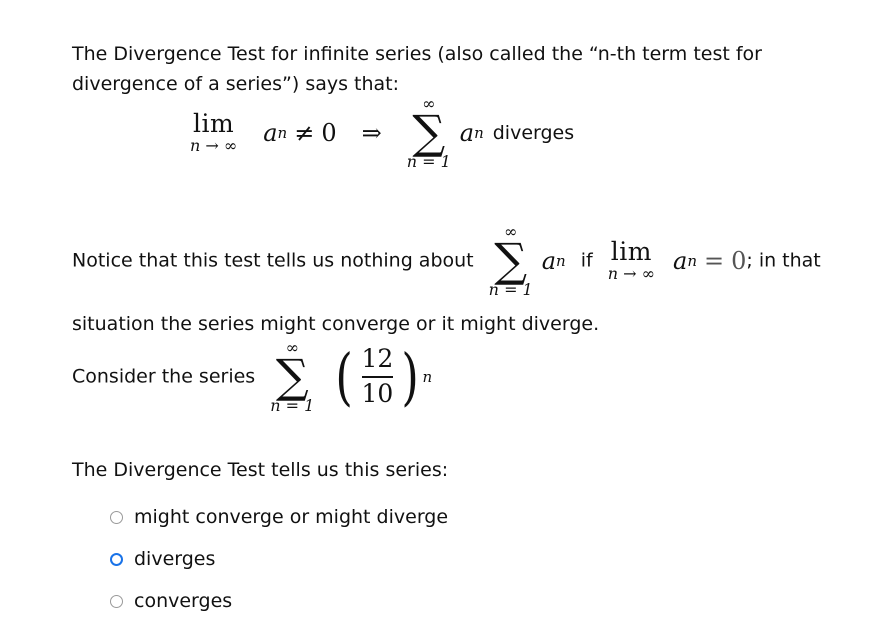 The width and height of the screenshot is (871, 634). I want to click on option-label: converges, so click(183, 601).